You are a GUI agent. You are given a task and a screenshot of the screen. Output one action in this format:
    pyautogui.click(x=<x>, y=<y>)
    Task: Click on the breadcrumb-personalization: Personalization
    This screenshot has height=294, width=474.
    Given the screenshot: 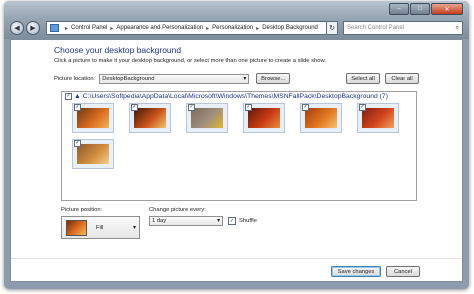 What is the action you would take?
    pyautogui.click(x=232, y=28)
    